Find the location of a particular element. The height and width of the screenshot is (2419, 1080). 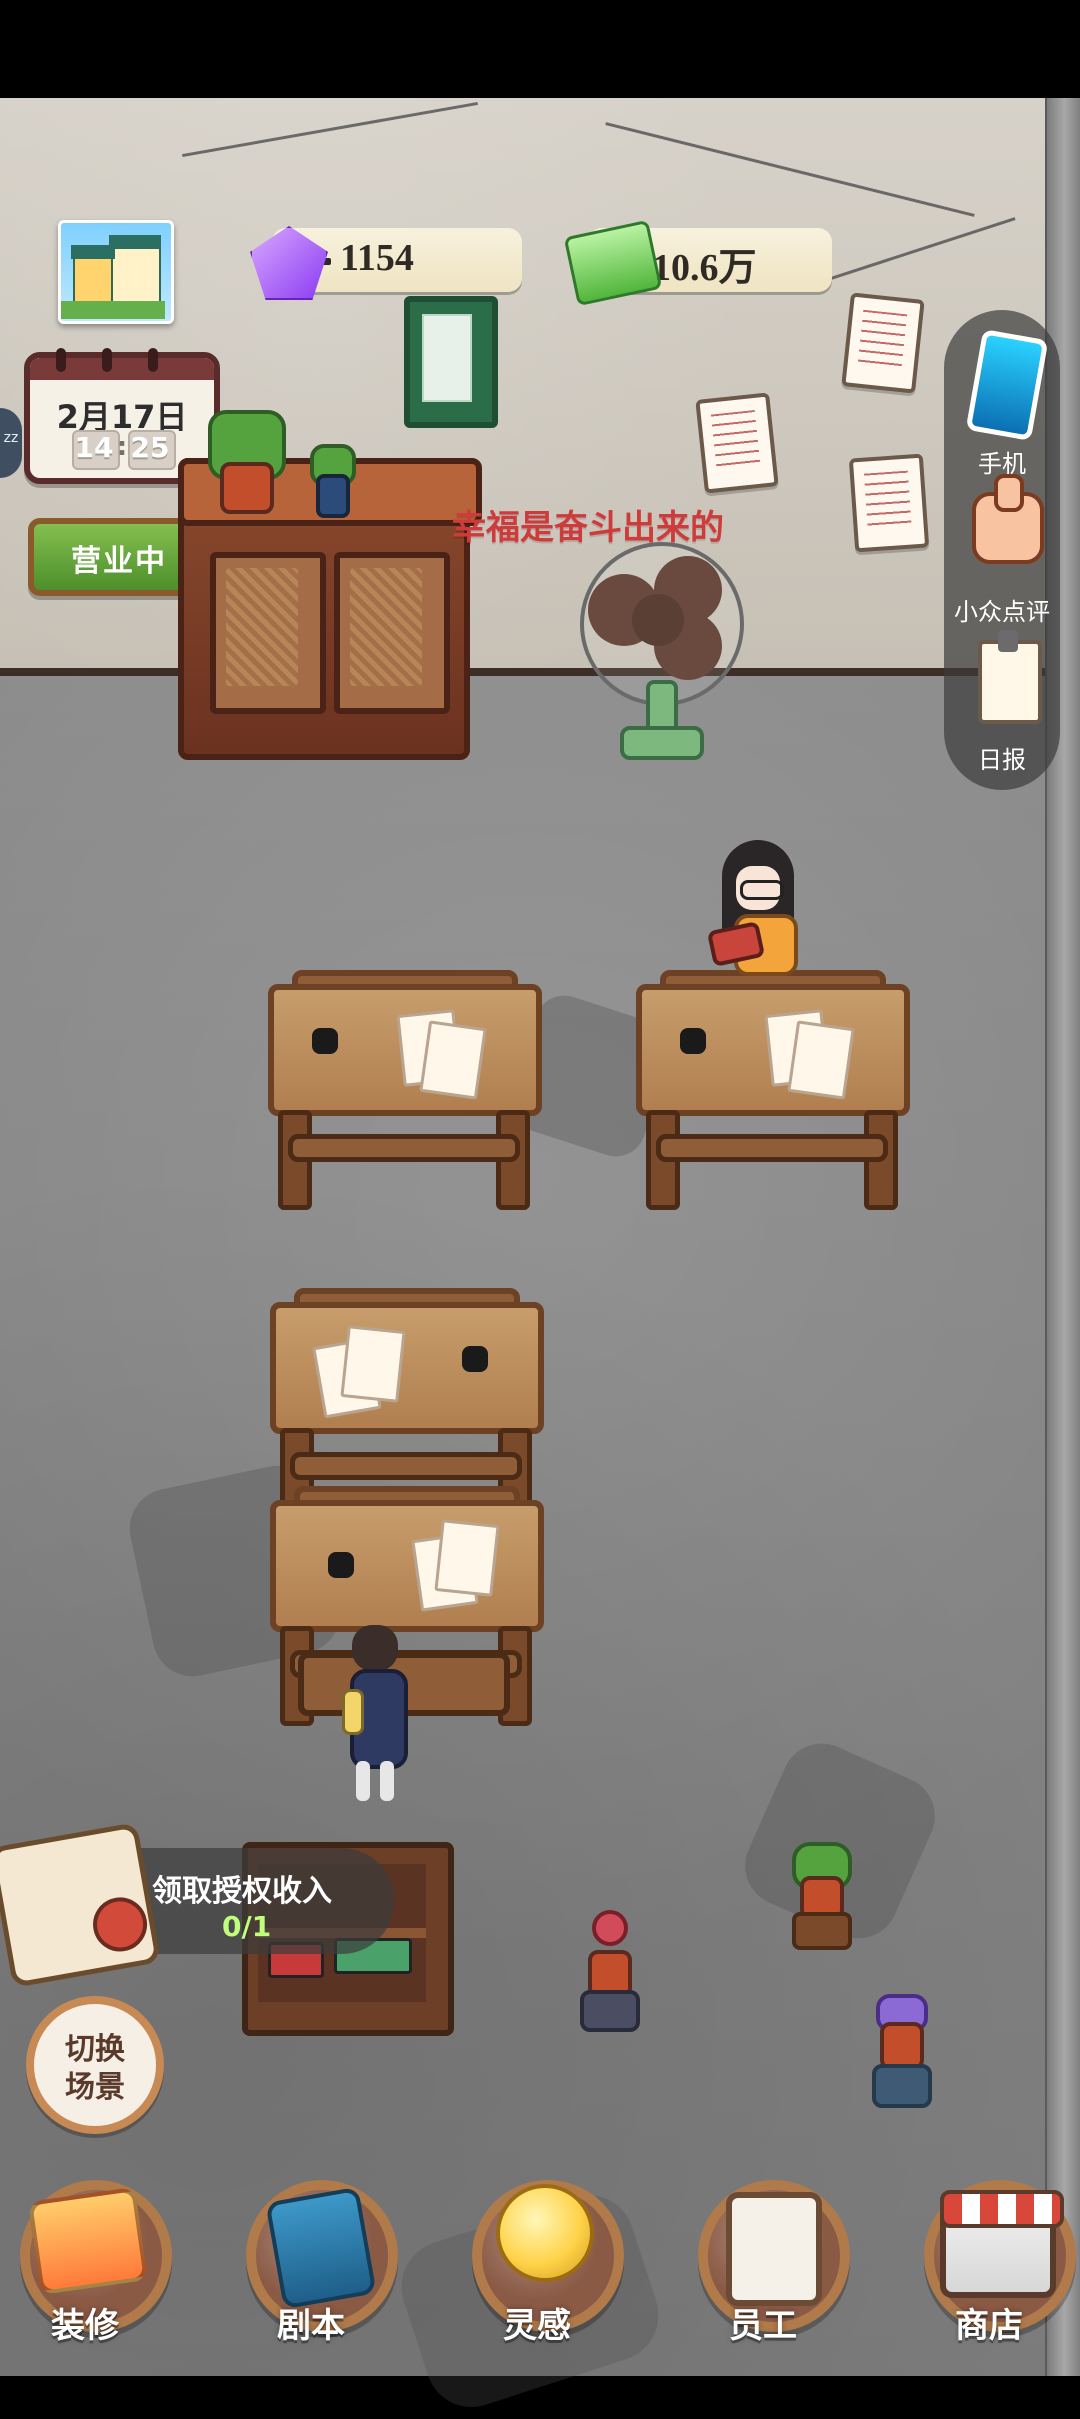

switch-scene-button: 切换 场景 is located at coordinates (95, 2065).